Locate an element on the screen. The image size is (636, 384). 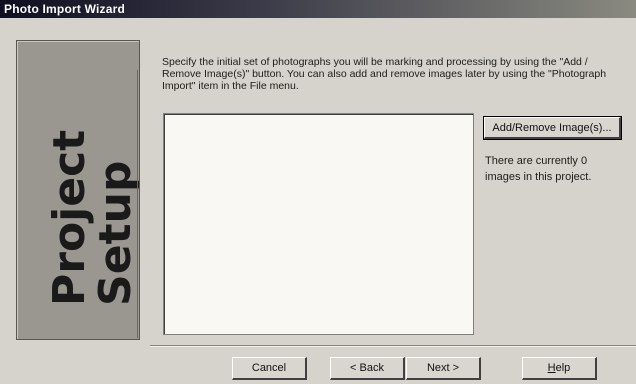
help-label: elp is located at coordinates (563, 368).